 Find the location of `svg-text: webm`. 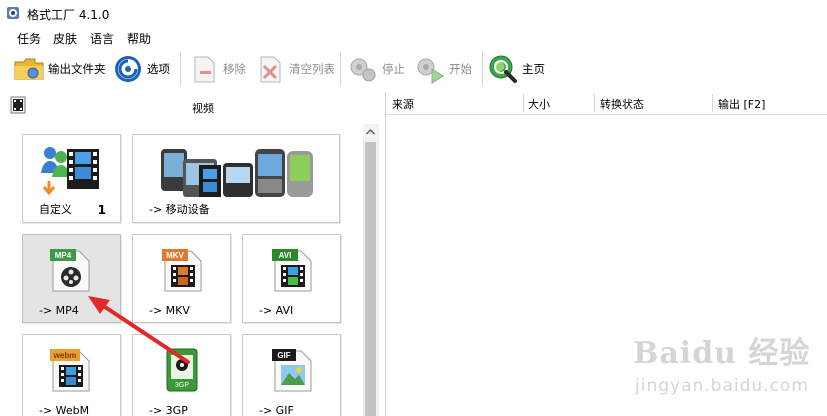

svg-text: webm is located at coordinates (65, 355).